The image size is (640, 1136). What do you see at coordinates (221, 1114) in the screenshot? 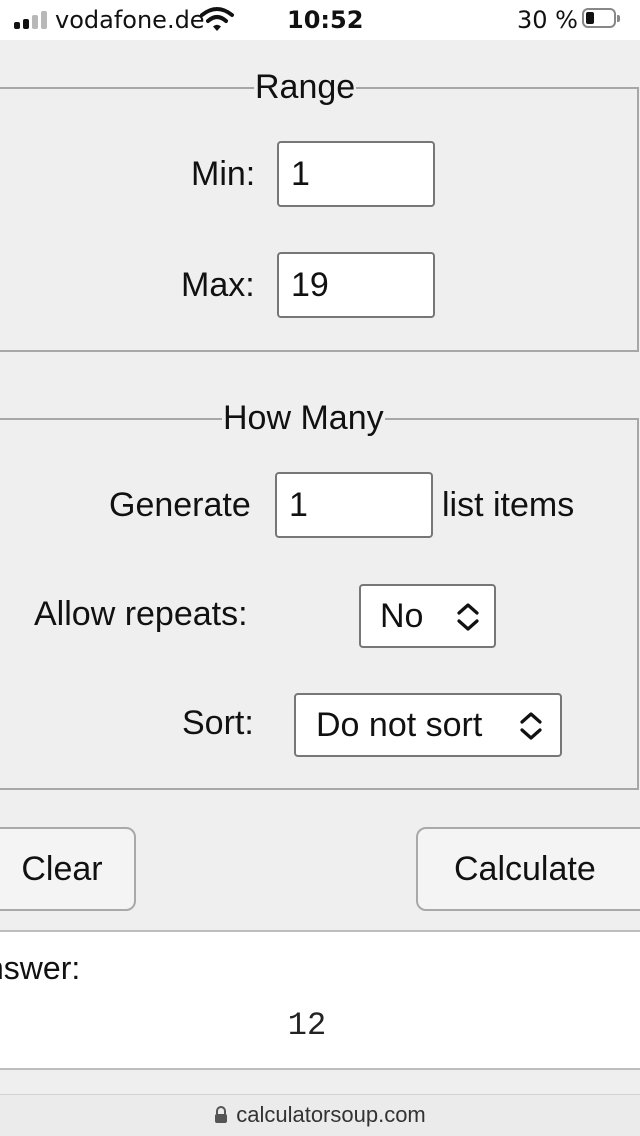
I see `lock-icon` at bounding box center [221, 1114].